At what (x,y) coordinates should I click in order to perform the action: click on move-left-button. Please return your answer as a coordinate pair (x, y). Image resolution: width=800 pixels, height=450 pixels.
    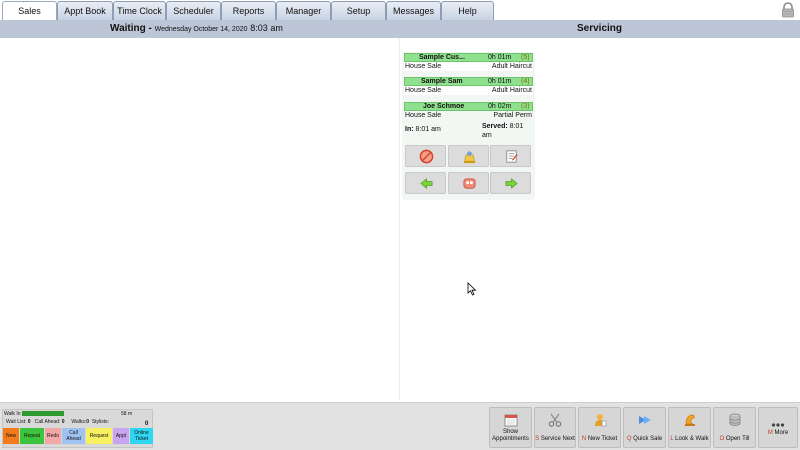
    Looking at the image, I should click on (425, 183).